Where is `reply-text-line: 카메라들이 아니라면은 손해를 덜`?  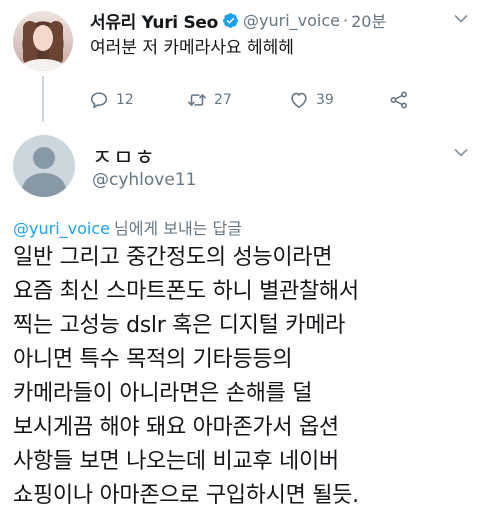
reply-text-line: 카메라들이 아니라면은 손해를 덜 is located at coordinates (163, 393).